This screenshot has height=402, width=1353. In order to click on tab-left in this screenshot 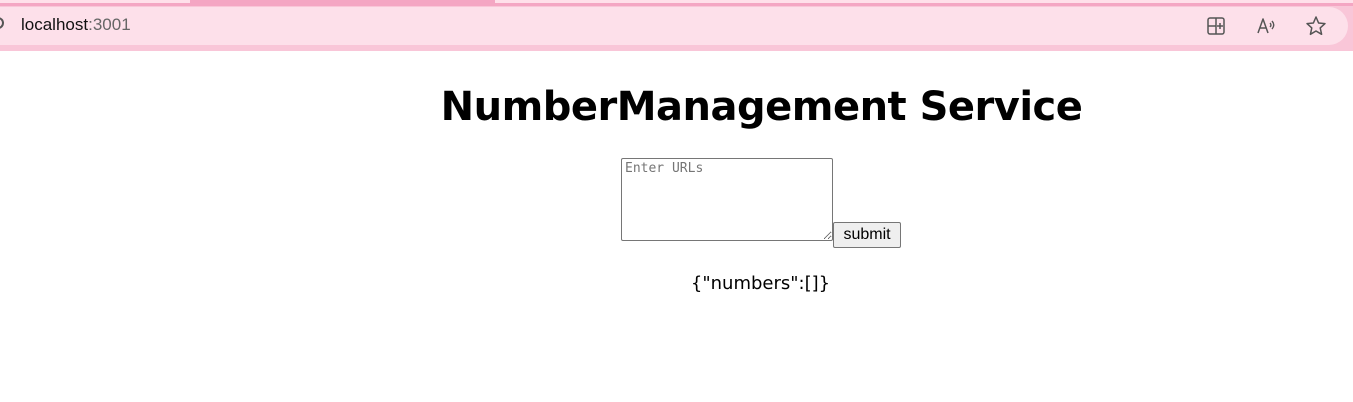, I will do `click(95, 1)`.